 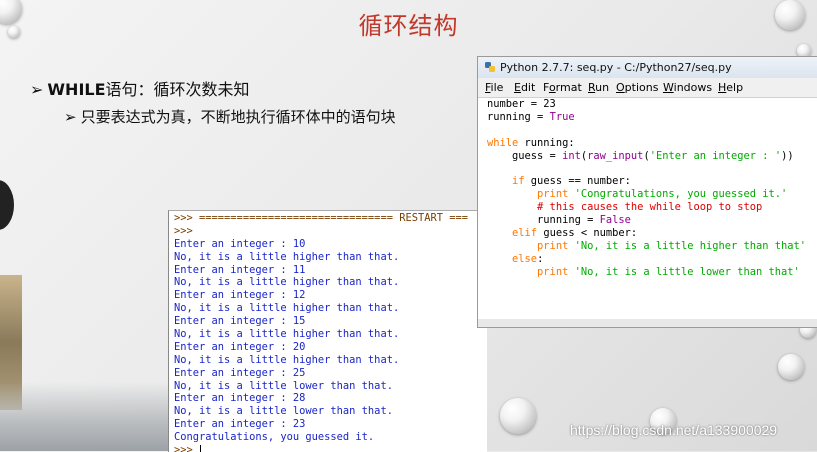 I want to click on code-token: guess == number:, so click(x=577, y=181).